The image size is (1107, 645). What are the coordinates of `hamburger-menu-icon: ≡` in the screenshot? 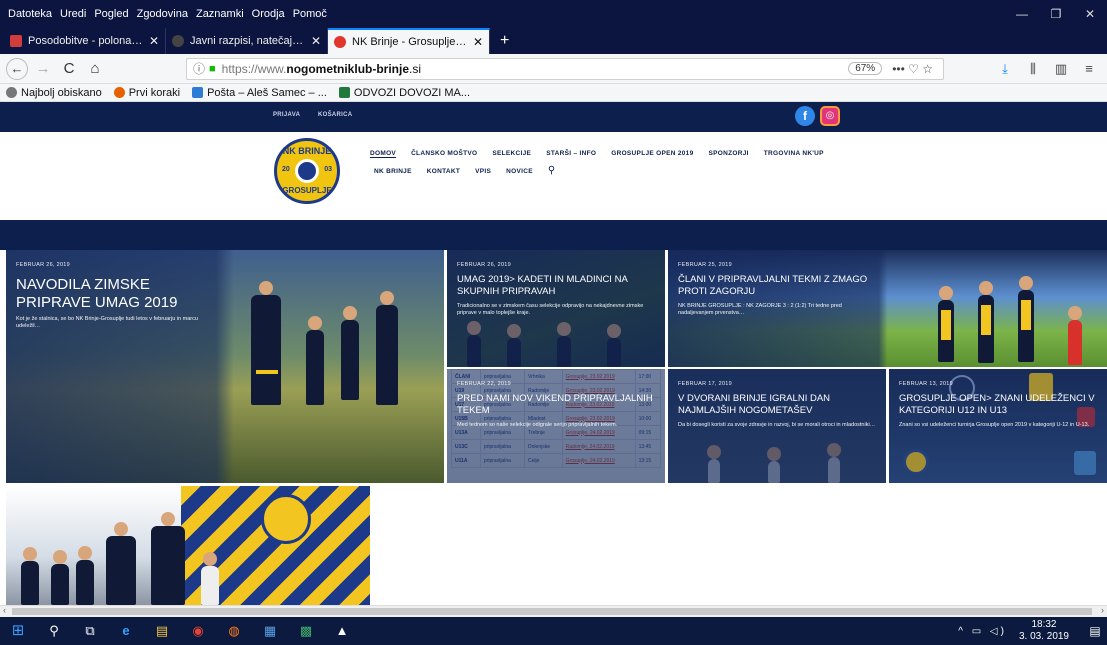 It's located at (1089, 69).